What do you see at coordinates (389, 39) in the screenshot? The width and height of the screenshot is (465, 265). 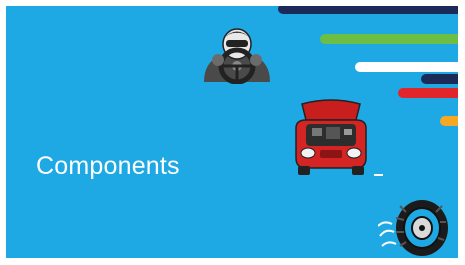 I see `green-stripe` at bounding box center [389, 39].